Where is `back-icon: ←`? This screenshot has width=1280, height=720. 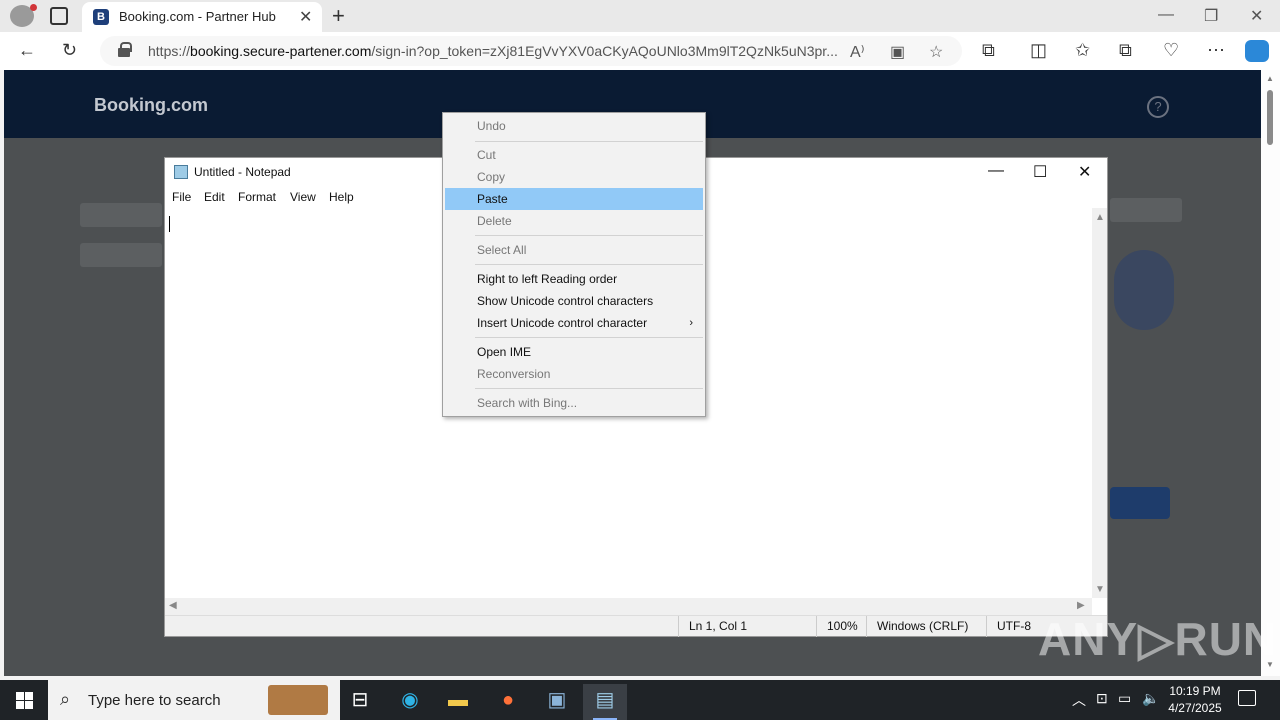 back-icon: ← is located at coordinates (27, 50).